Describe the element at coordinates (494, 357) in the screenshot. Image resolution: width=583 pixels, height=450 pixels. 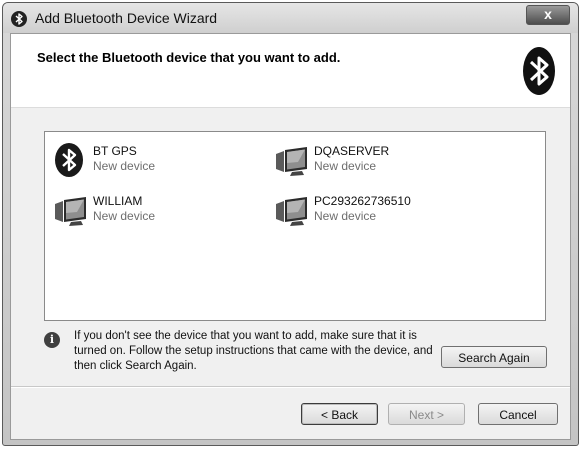
I see `search-again-button: Search Again` at that location.